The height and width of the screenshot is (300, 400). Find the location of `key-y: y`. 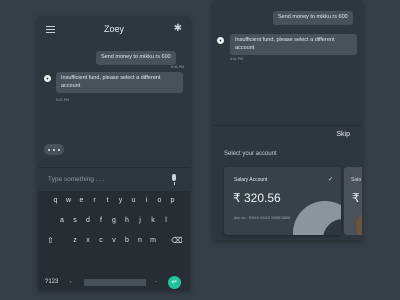

key-y: y is located at coordinates (120, 201).